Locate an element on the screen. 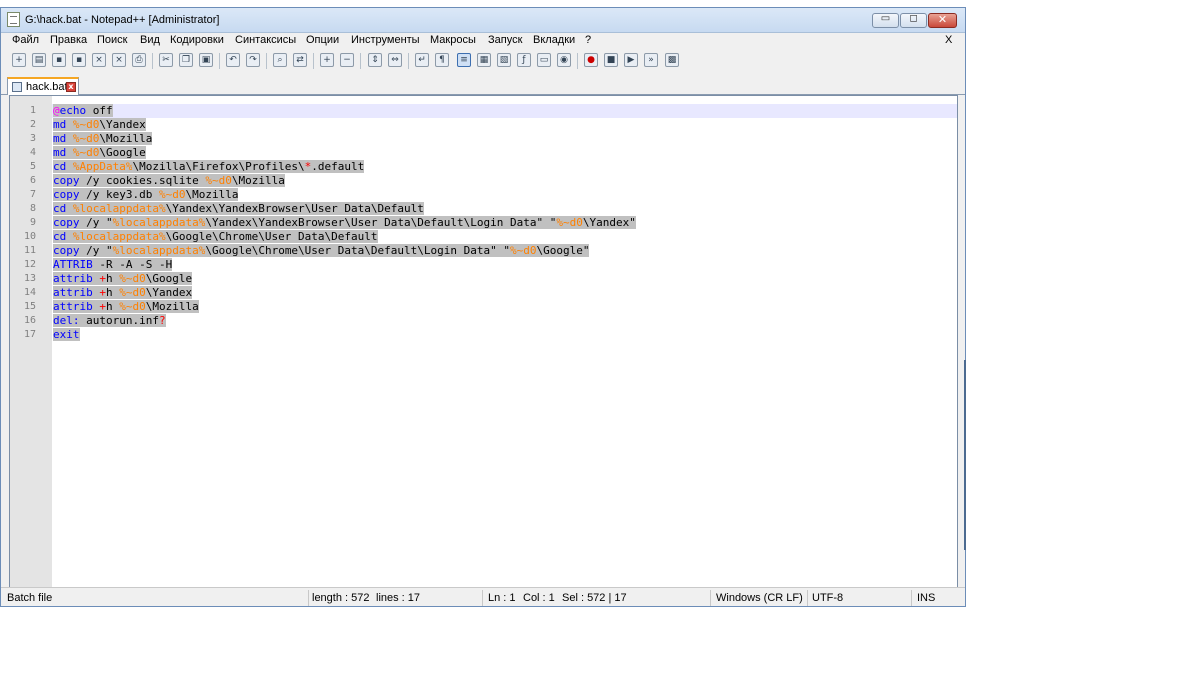 This screenshot has width=1200, height=675. code-line: copy /y key3.db %~d0\Mozilla is located at coordinates (146, 195).